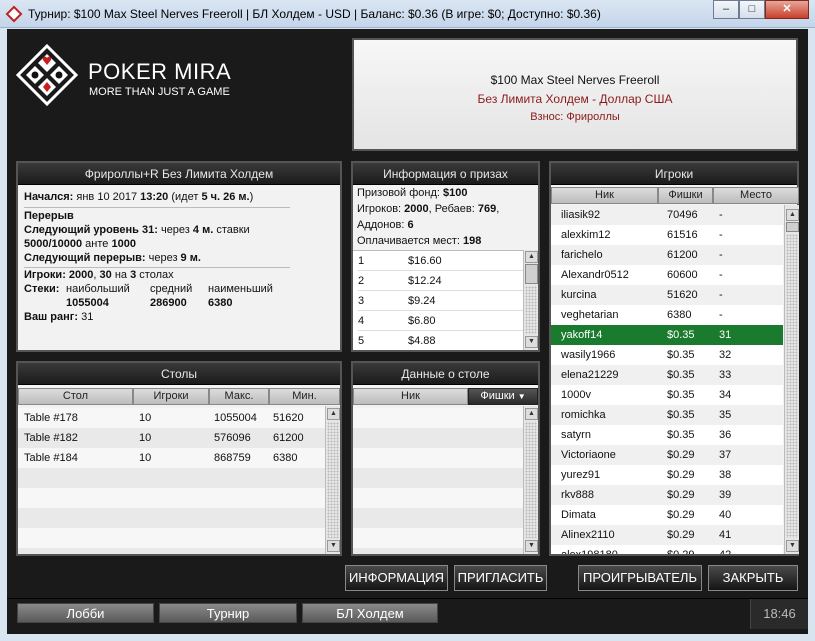 This screenshot has height=641, width=815. Describe the element at coordinates (285, 458) in the screenshot. I see `table-min: 6380` at that location.